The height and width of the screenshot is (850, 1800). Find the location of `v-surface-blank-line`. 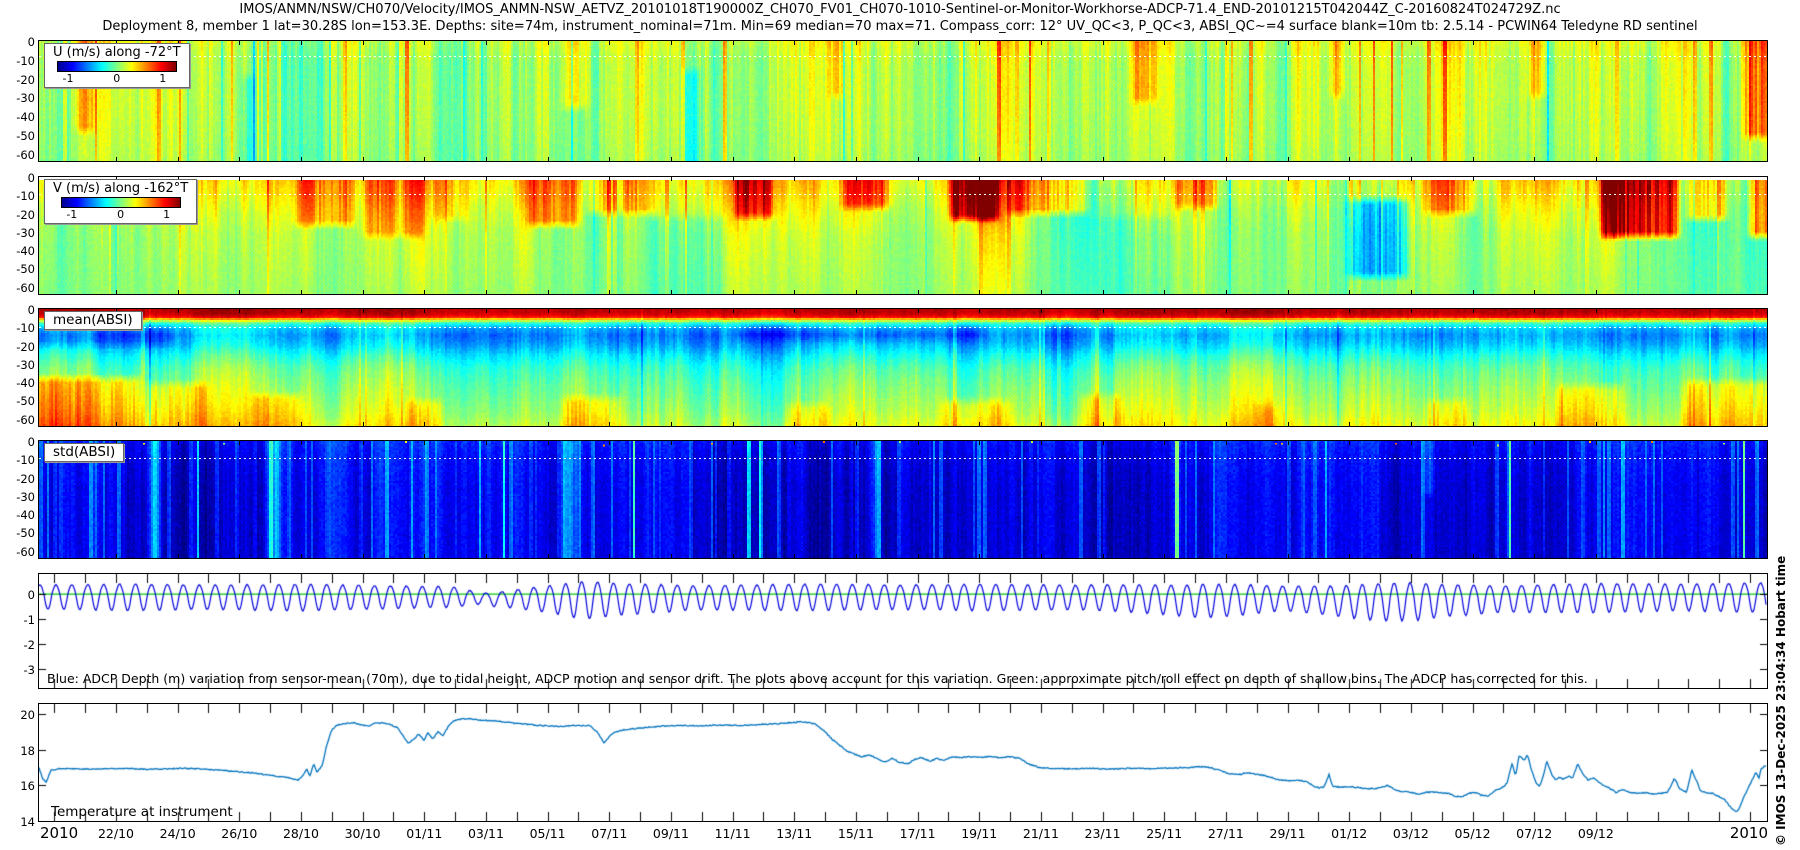

v-surface-blank-line is located at coordinates (903, 194).